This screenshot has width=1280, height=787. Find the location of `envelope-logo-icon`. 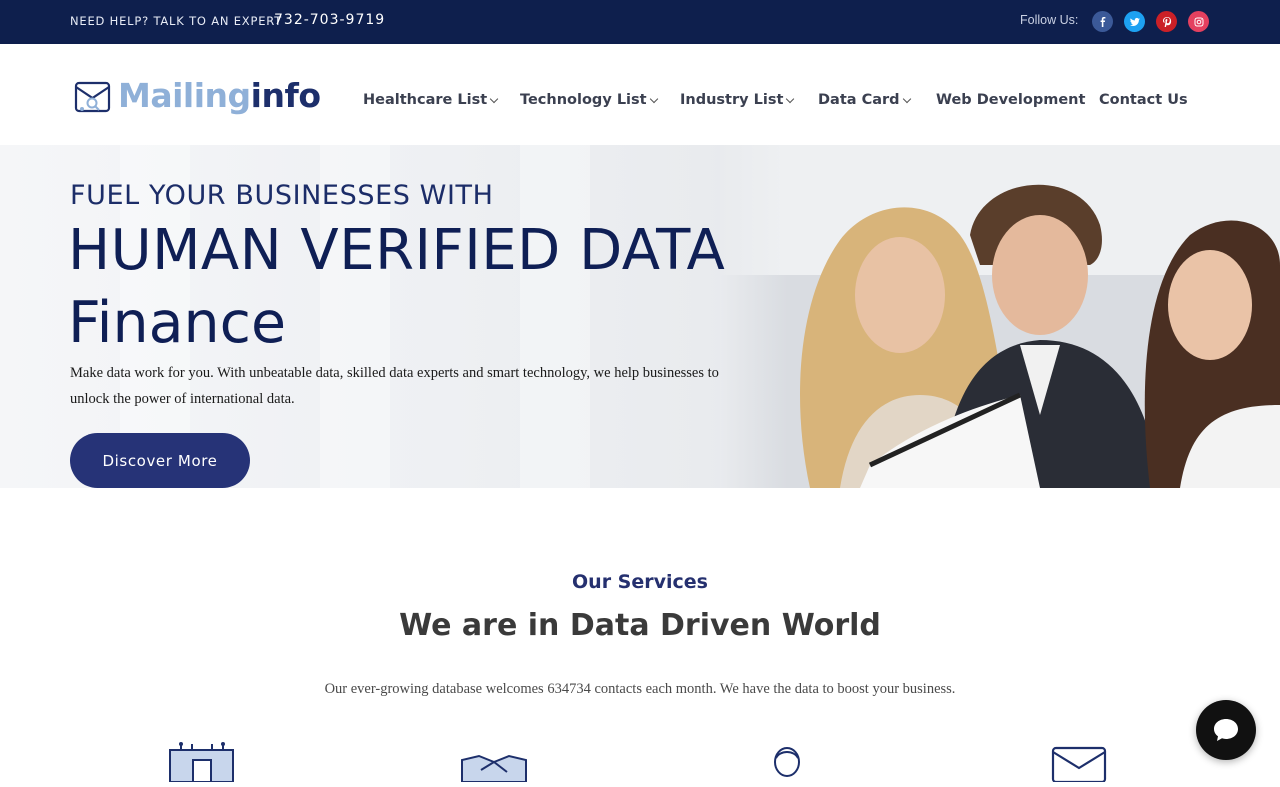

envelope-logo-icon is located at coordinates (92, 97).